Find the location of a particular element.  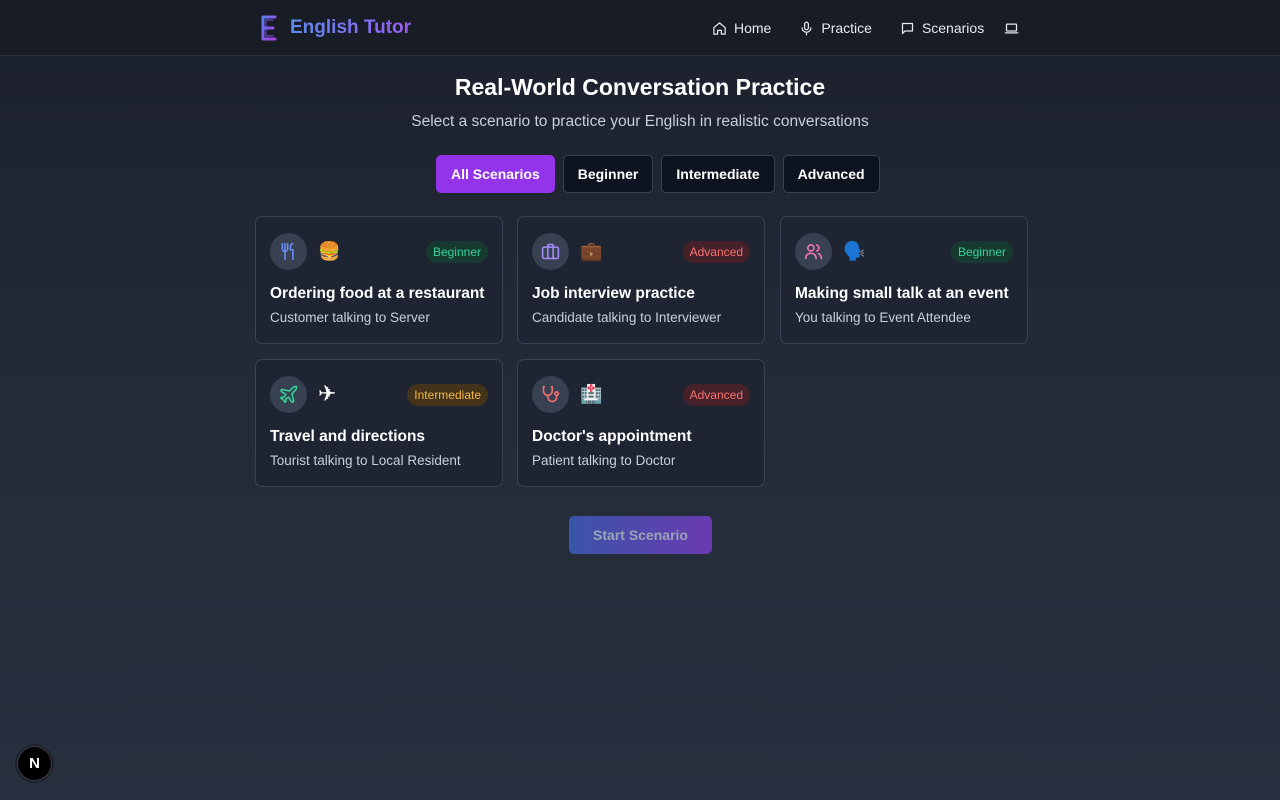

plane-icon is located at coordinates (288, 394).